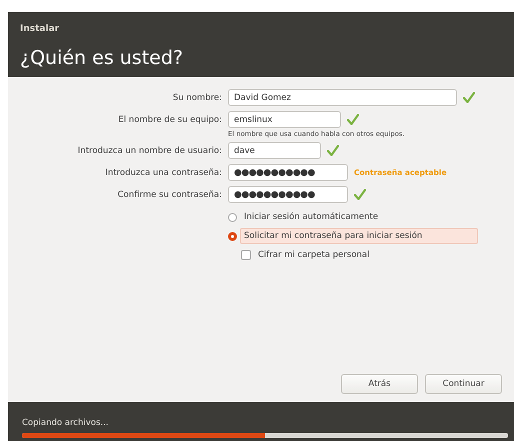  I want to click on field-label: Su nombre:, so click(197, 97).